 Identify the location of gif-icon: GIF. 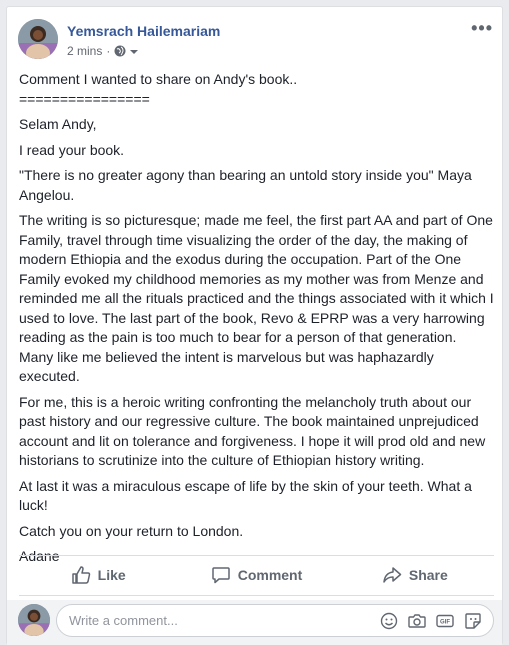
(445, 621).